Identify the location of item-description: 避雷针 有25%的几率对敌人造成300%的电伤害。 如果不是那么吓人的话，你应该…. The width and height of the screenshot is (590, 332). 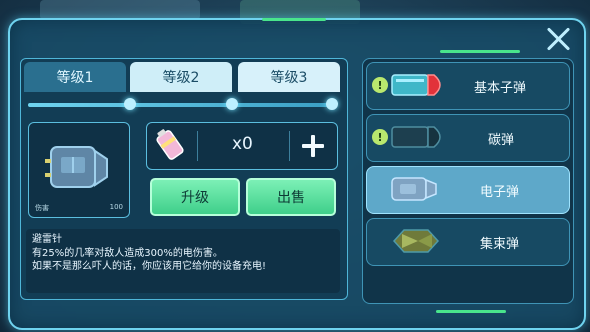
(183, 261).